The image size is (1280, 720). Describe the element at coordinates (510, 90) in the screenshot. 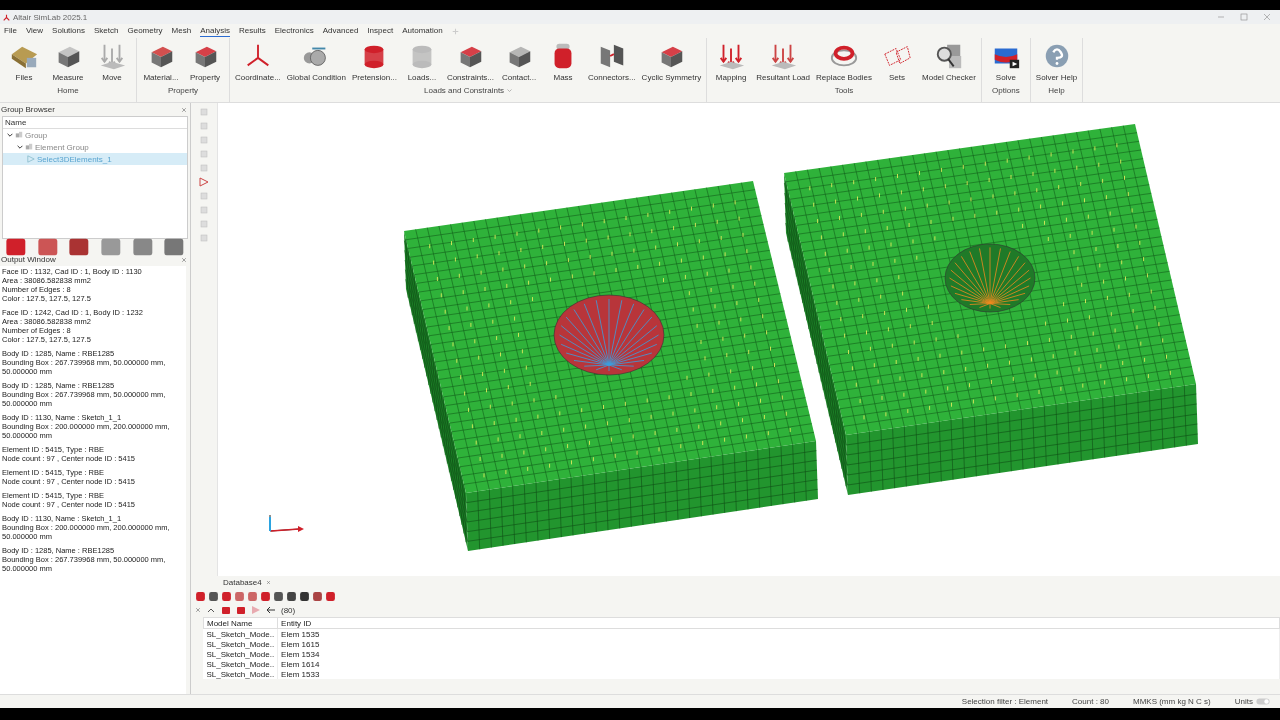

I see `caret-icon` at that location.